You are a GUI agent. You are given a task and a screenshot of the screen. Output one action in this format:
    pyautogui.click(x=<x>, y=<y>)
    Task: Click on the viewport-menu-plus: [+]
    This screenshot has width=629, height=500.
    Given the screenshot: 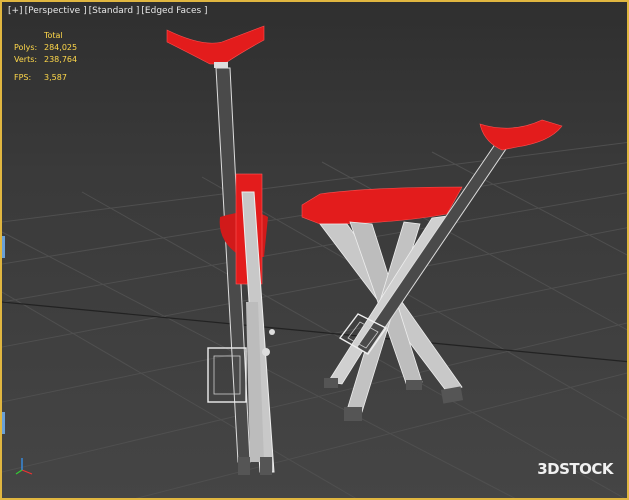 What is the action you would take?
    pyautogui.click(x=15, y=11)
    